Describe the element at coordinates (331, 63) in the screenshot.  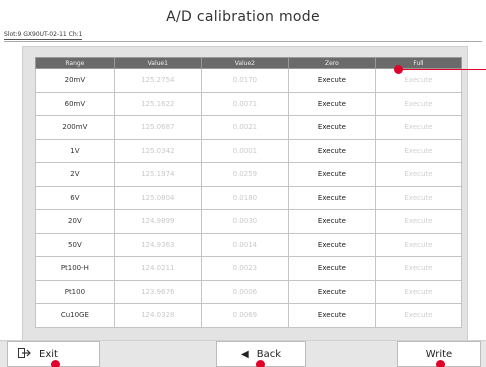
I see `header-zero: Zero` at that location.